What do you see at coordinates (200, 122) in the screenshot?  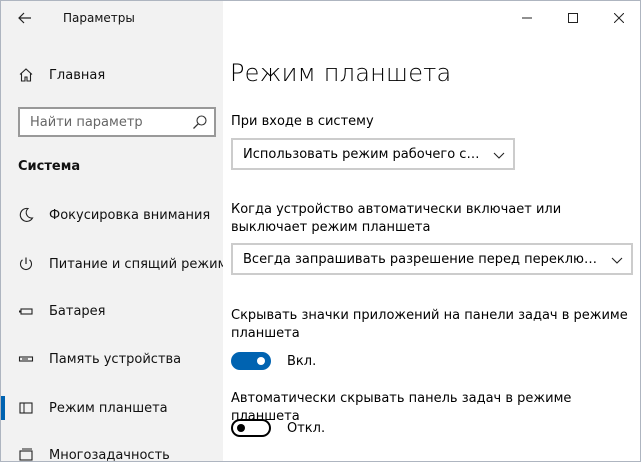 I see `search-icon` at bounding box center [200, 122].